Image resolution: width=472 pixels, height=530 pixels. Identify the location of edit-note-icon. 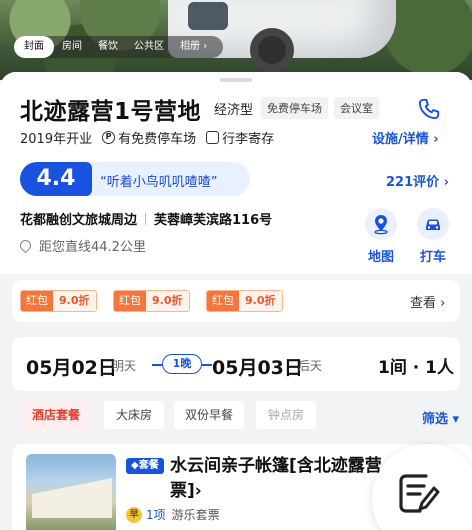
(419, 493).